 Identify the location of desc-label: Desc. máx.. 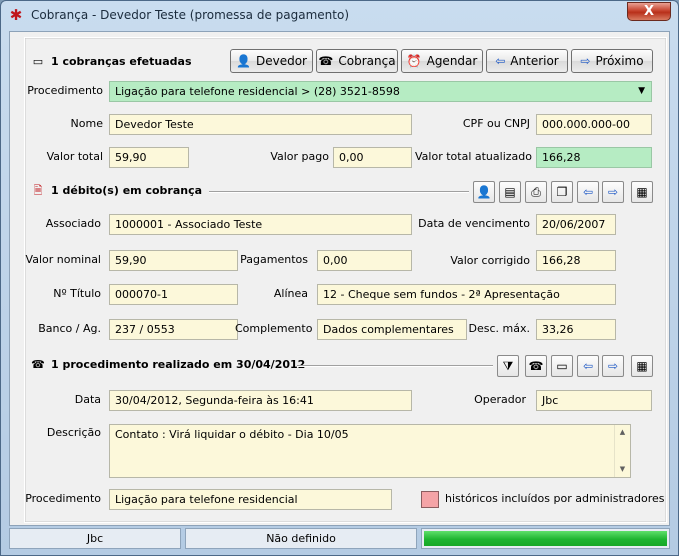
(499, 328).